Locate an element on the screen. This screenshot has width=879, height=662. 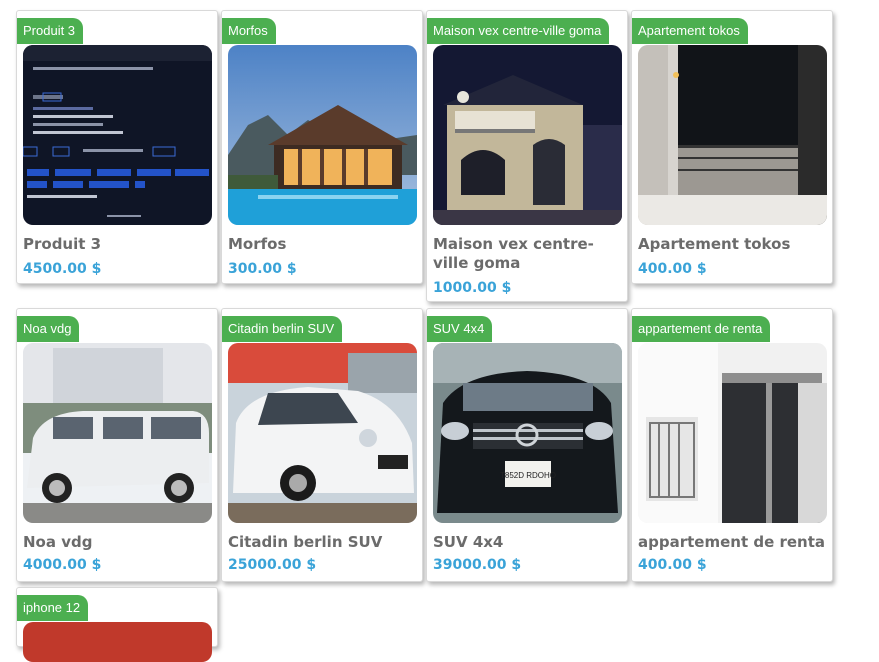
product-card: Morfos Morfos 300.00 $ is located at coordinates (322, 147).